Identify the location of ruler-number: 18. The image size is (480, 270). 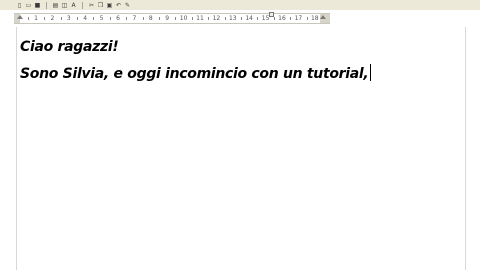
(314, 18).